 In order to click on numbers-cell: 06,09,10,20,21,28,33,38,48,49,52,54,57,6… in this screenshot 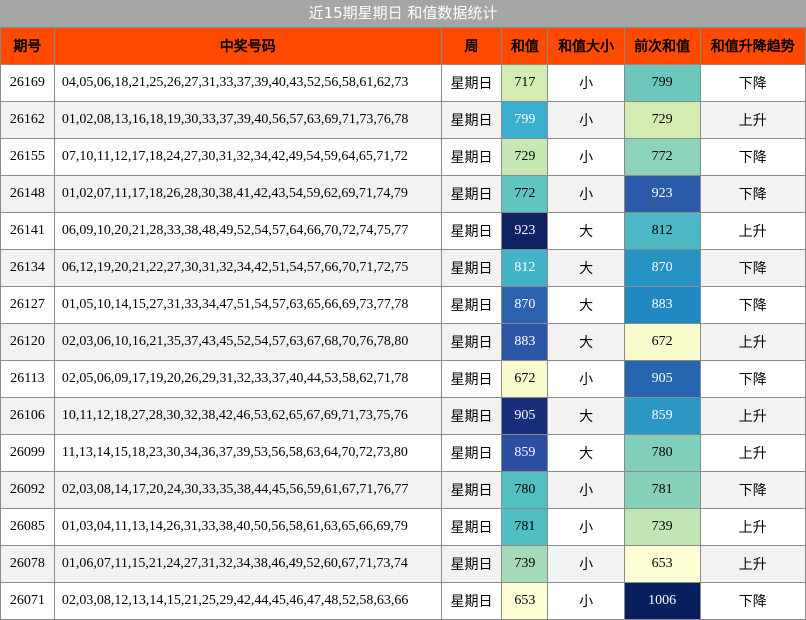, I will do `click(247, 231)`.